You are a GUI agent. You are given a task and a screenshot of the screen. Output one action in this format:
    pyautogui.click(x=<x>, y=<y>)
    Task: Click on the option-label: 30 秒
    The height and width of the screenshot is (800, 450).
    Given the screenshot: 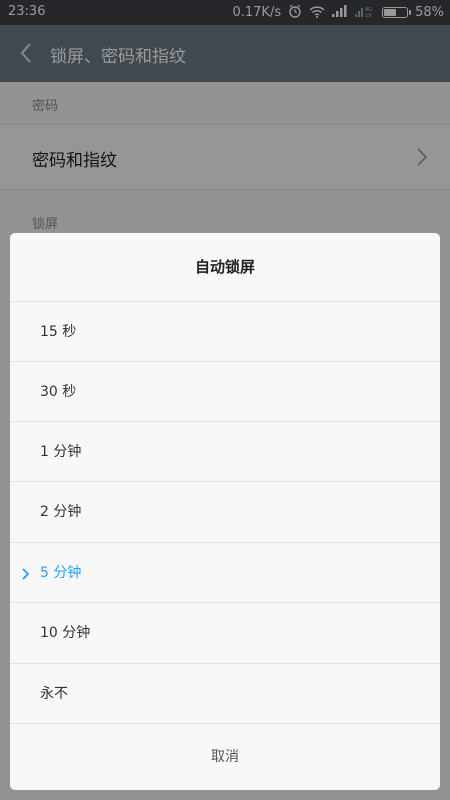 What is the action you would take?
    pyautogui.click(x=58, y=392)
    